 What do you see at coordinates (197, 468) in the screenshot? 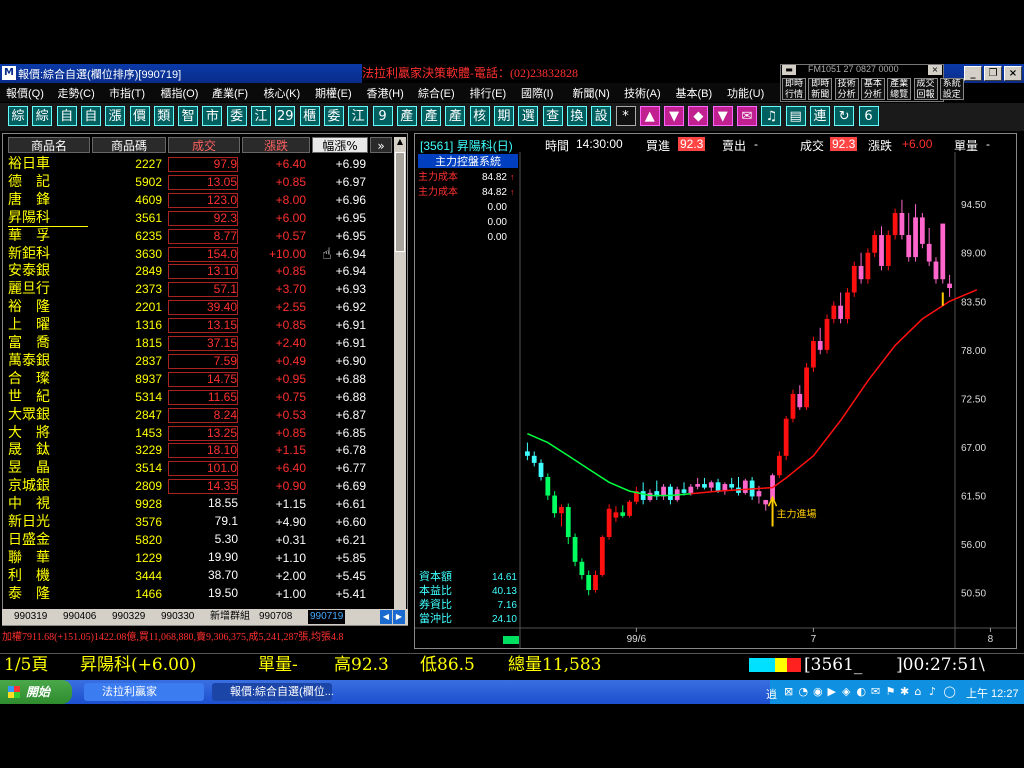
I see `table-row: 昱 晶 3514 101.0 +6.40 +6.77` at bounding box center [197, 468].